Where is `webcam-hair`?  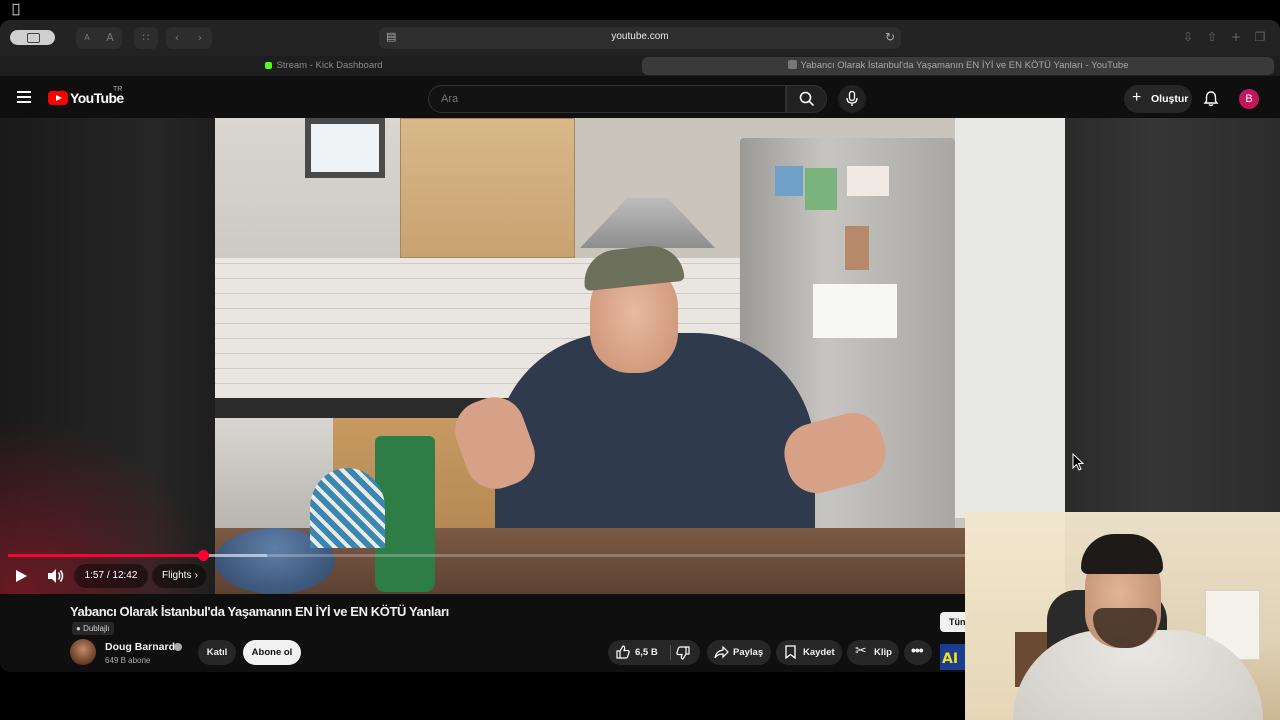
webcam-hair is located at coordinates (1122, 554).